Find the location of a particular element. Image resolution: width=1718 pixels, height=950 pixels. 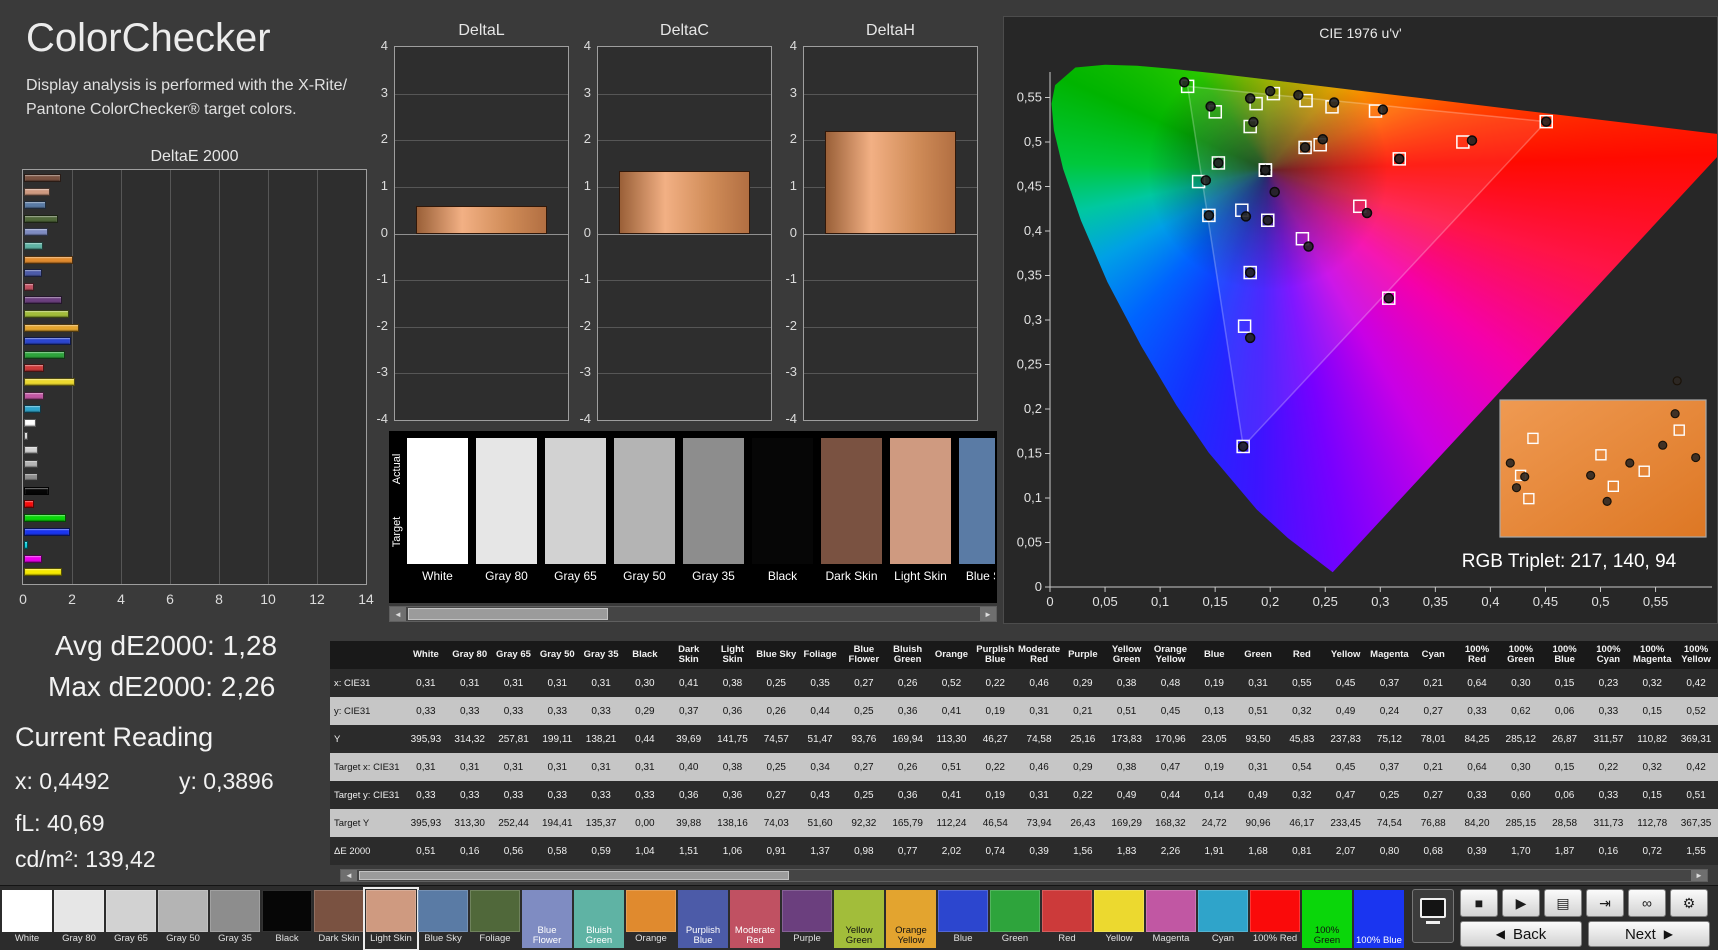

palette-item: Dark Skin is located at coordinates (339, 919).